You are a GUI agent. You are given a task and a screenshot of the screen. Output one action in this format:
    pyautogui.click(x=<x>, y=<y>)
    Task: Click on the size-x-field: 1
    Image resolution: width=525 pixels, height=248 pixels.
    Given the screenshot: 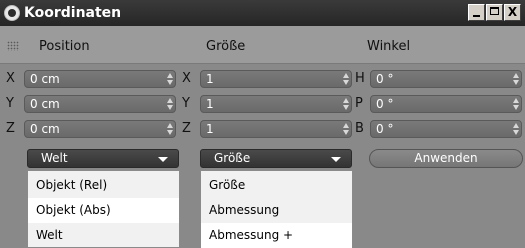 What is the action you would take?
    pyautogui.click(x=276, y=79)
    